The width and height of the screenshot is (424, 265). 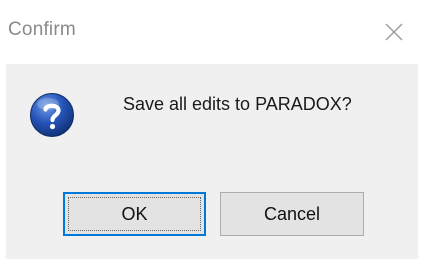 I want to click on cancel-button: Cancel, so click(x=292, y=214).